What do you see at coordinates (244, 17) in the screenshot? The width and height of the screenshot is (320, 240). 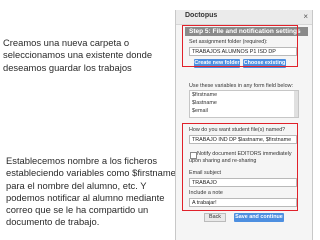 I see `dialog-titlebar: Doctopus ×` at bounding box center [244, 17].